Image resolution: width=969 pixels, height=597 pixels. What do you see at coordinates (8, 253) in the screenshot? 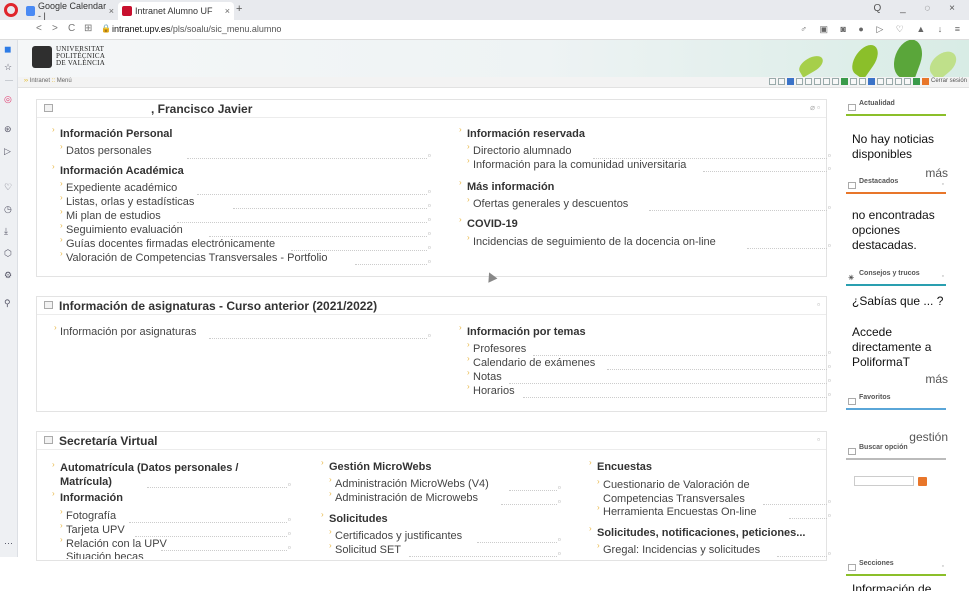
I see `extensions-icon: ⬡` at bounding box center [8, 253].